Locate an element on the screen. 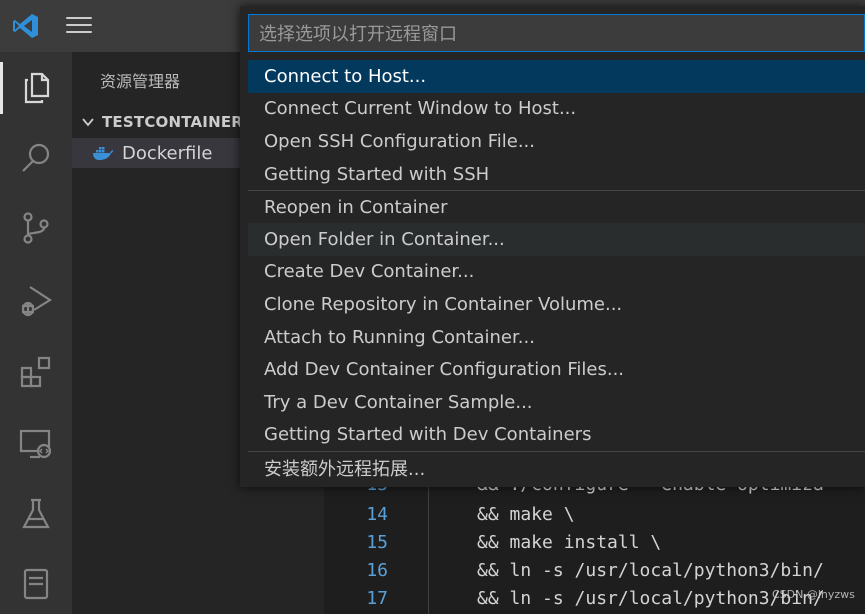 This screenshot has height=614, width=865. line-number: 16 is located at coordinates (377, 570).